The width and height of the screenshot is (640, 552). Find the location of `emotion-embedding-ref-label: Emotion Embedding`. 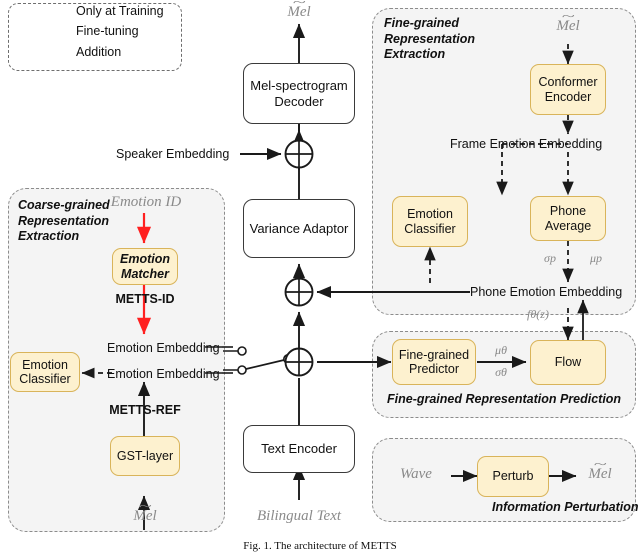

emotion-embedding-ref-label: Emotion Embedding is located at coordinates (163, 374).